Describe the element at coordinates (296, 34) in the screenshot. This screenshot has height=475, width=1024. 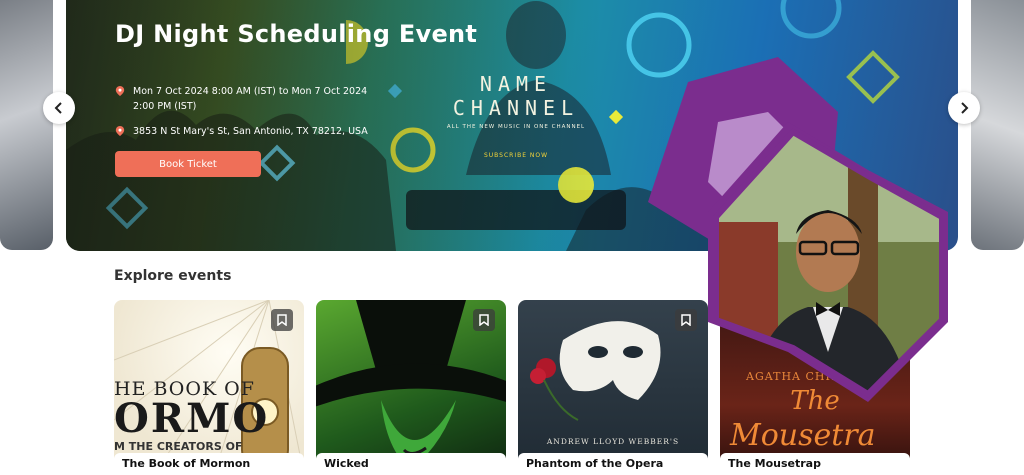
I see `event-title: DJ Night Scheduling Event` at that location.